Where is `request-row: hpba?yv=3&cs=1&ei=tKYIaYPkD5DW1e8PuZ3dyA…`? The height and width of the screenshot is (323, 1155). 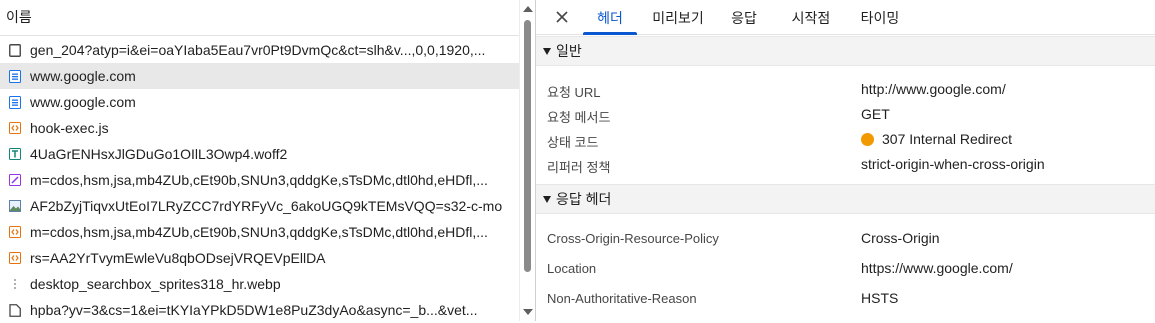
request-row: hpba?yv=3&cs=1&ei=tKYIaYPkD5DW1e8PuZ3dyA… is located at coordinates (259, 310).